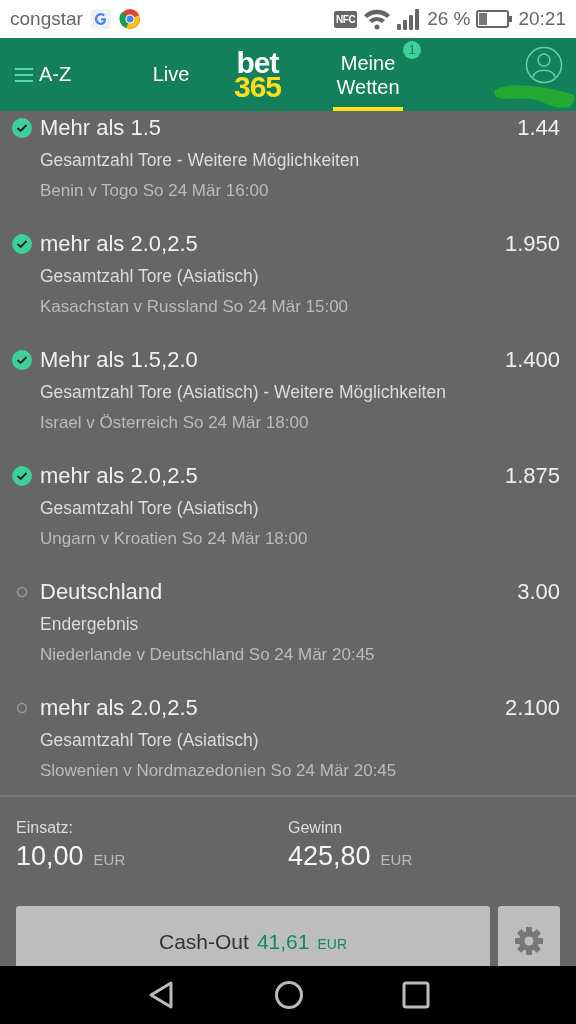 The width and height of the screenshot is (576, 1024). I want to click on bet-odds: 2.100, so click(532, 708).